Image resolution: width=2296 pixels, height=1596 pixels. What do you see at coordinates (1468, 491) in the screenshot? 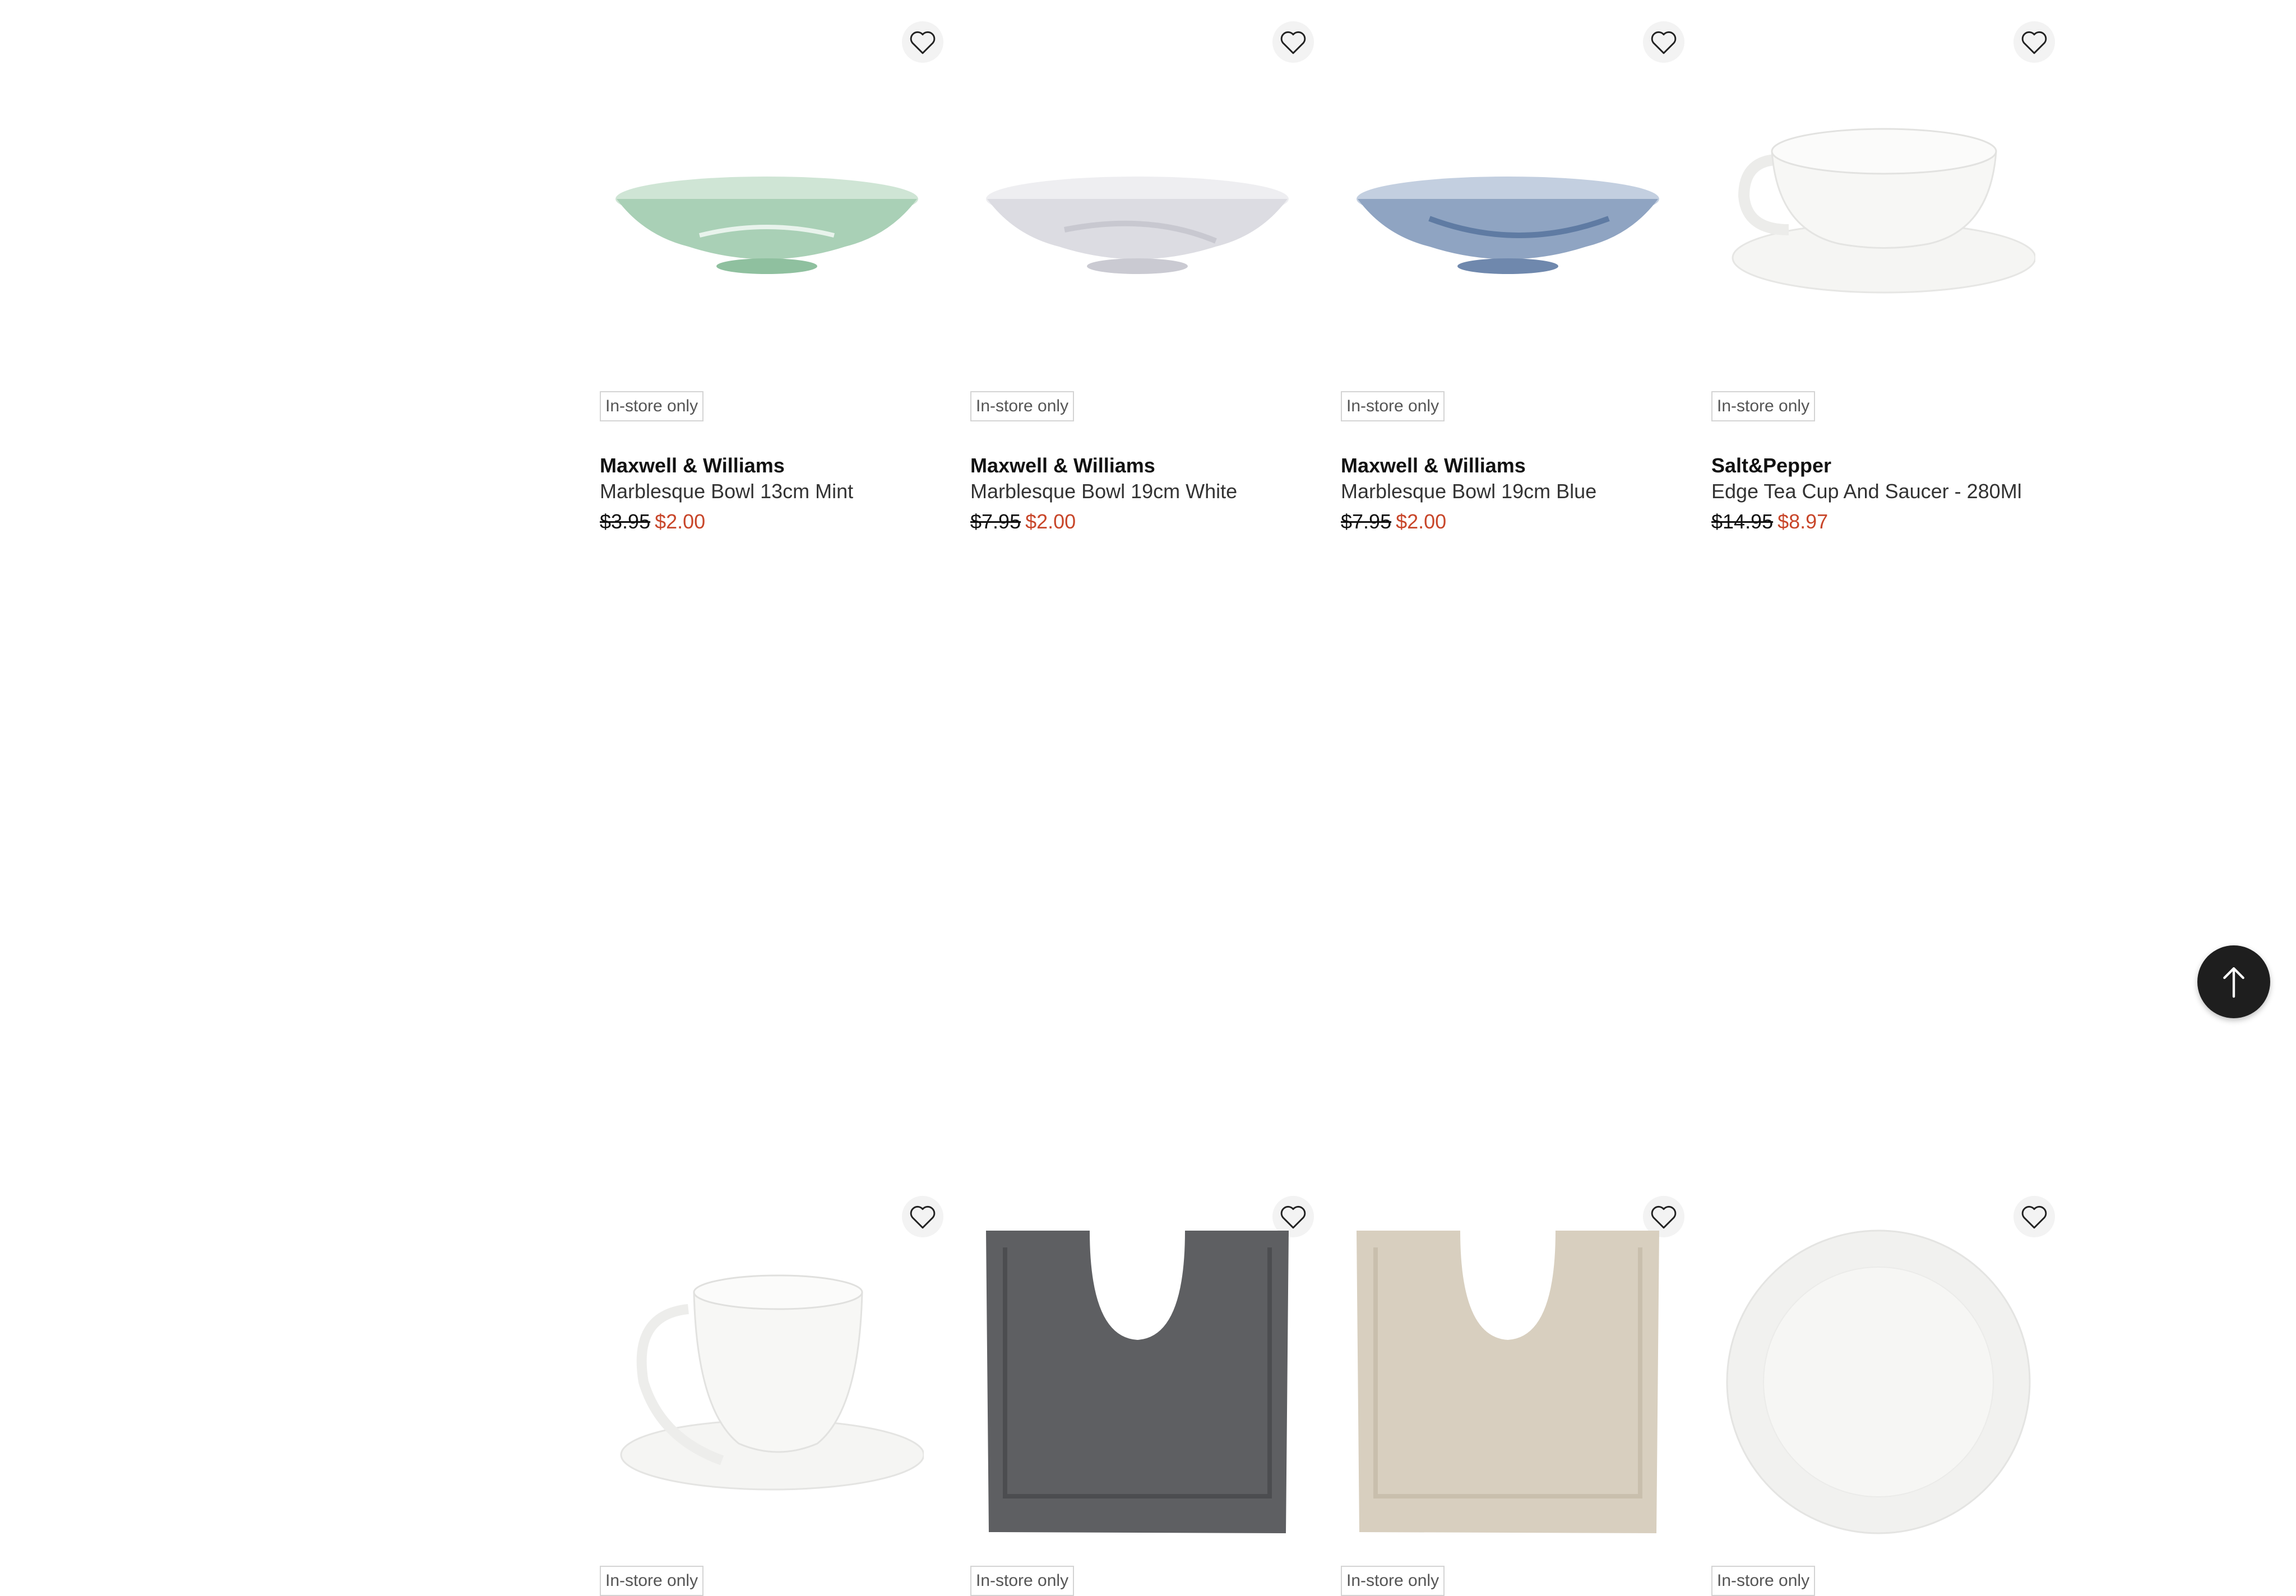
I see `product-name: Marblesque Bowl 19cm Blue` at bounding box center [1468, 491].